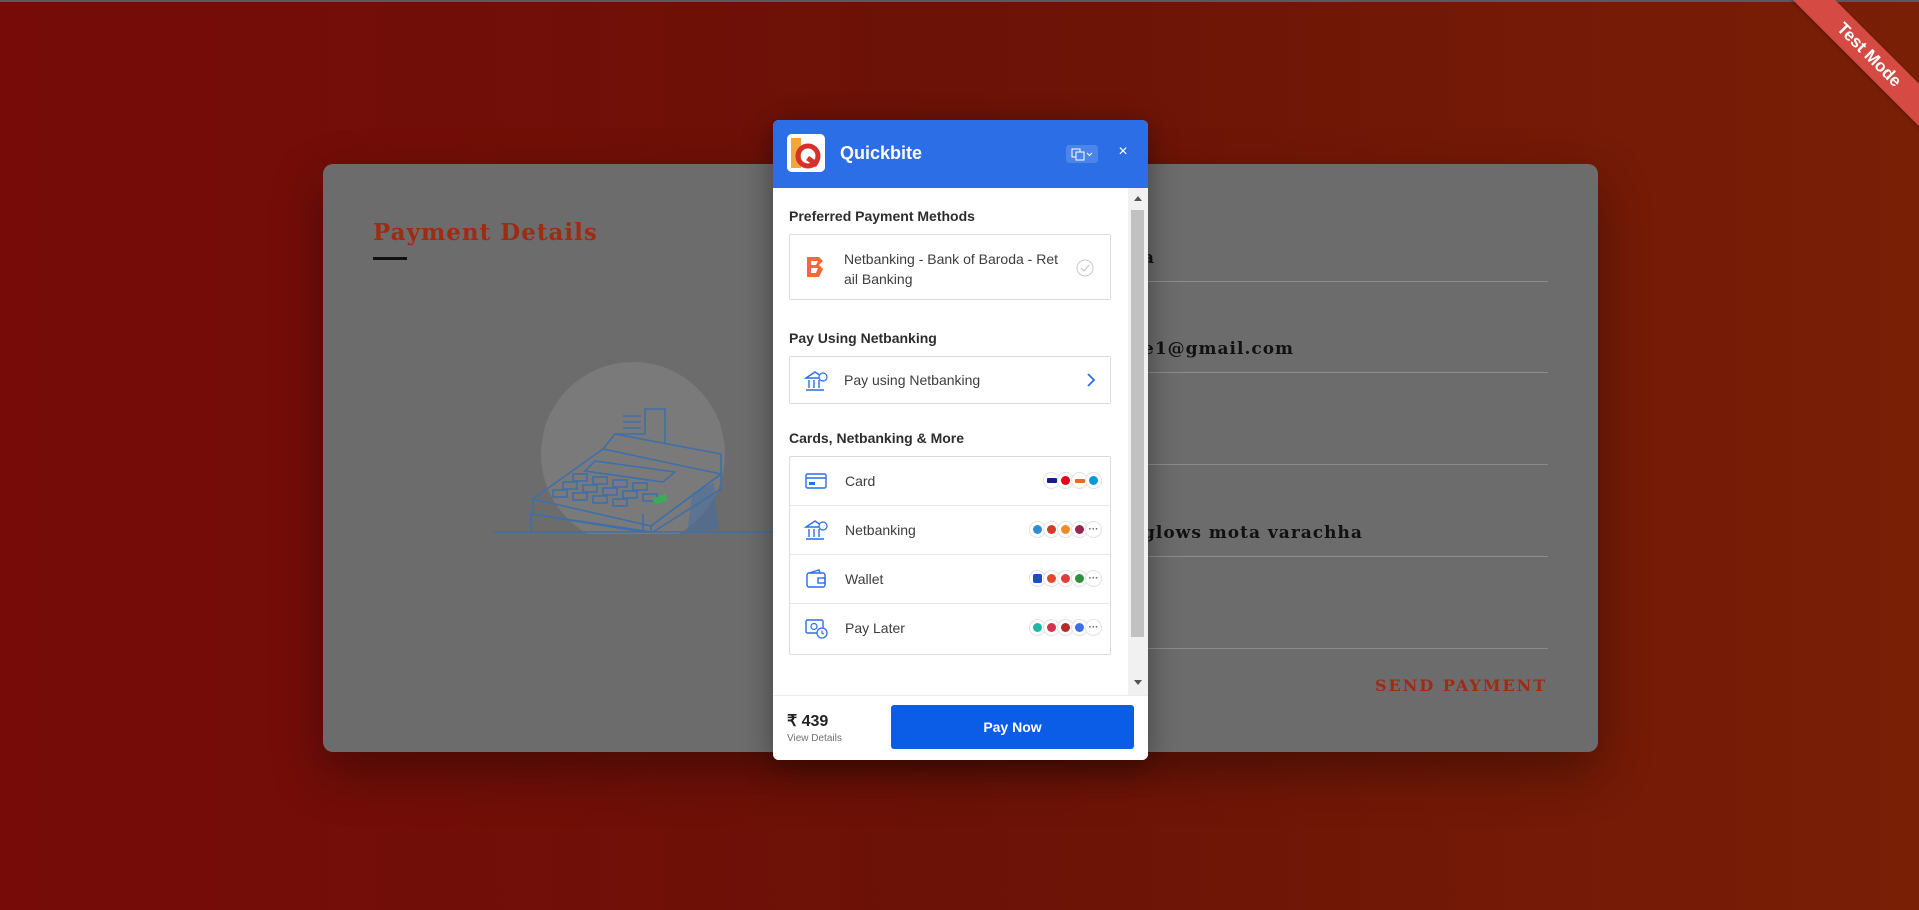 The image size is (1919, 910). I want to click on check-circle-icon, so click(1085, 268).